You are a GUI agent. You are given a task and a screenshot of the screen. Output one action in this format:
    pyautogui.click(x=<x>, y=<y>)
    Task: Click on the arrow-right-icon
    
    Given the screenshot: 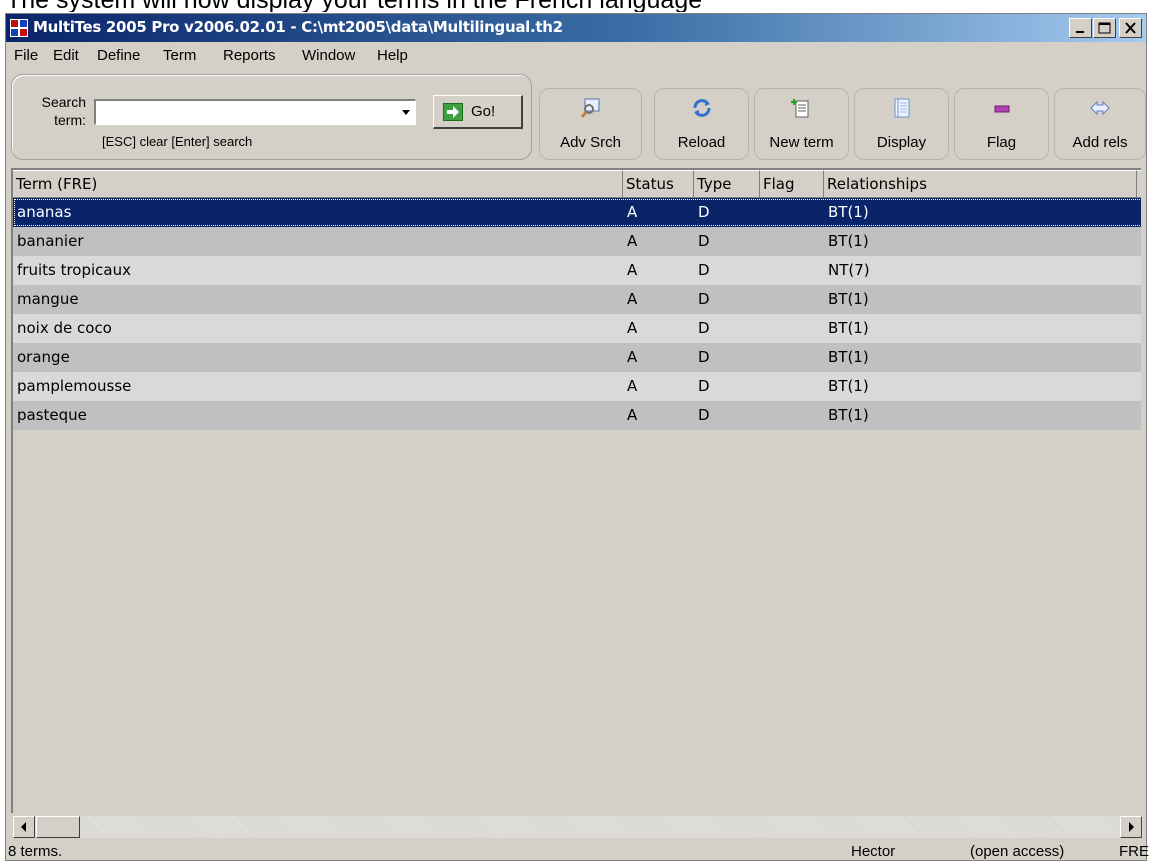 What is the action you would take?
    pyautogui.click(x=1131, y=827)
    